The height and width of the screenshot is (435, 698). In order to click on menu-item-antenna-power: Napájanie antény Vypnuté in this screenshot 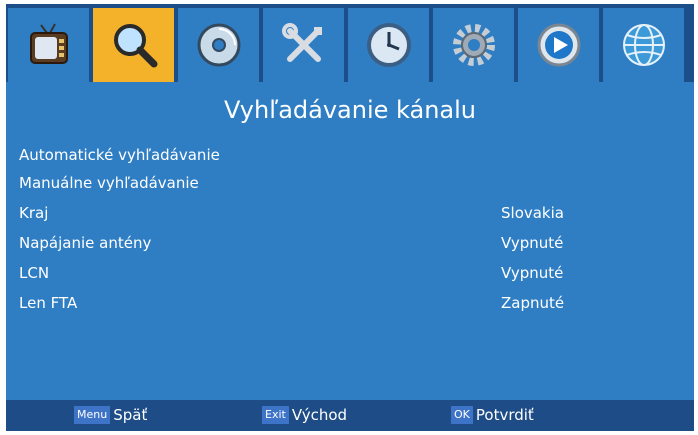, I will do `click(349, 243)`.